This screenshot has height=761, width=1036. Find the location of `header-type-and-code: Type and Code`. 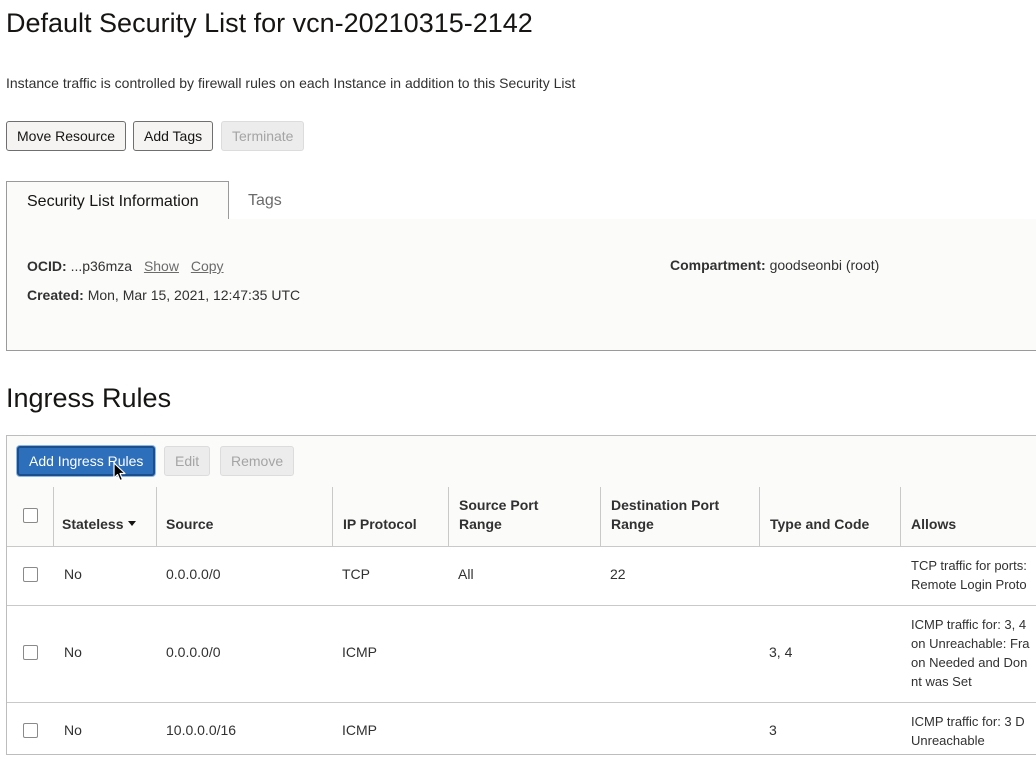

header-type-and-code: Type and Code is located at coordinates (830, 516).